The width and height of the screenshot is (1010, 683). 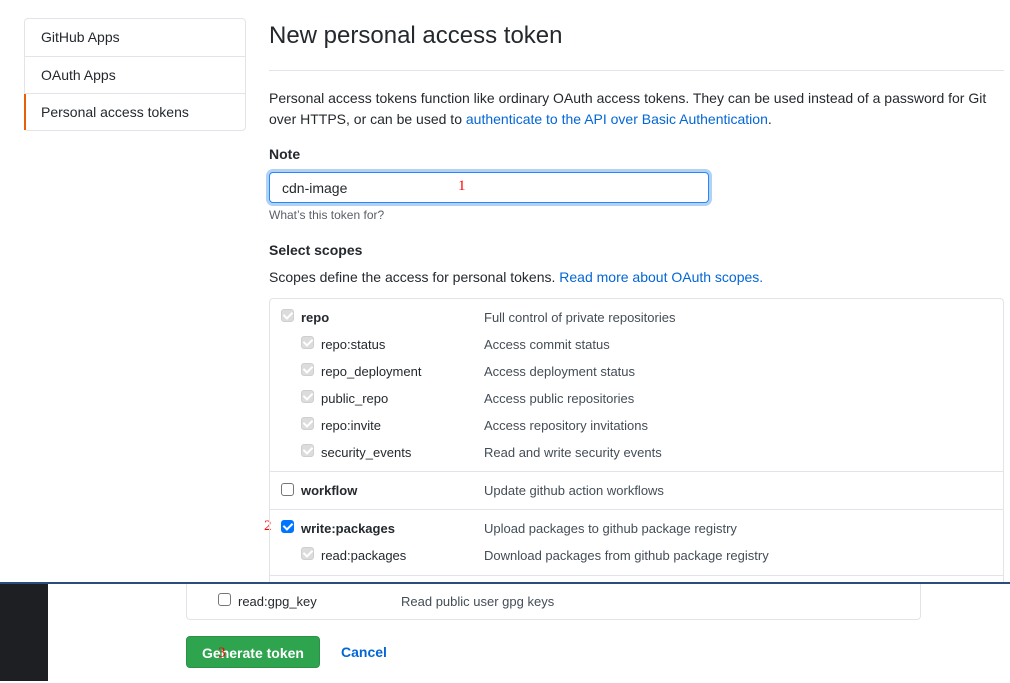 I want to click on scopes-label: Select scopes, so click(x=316, y=250).